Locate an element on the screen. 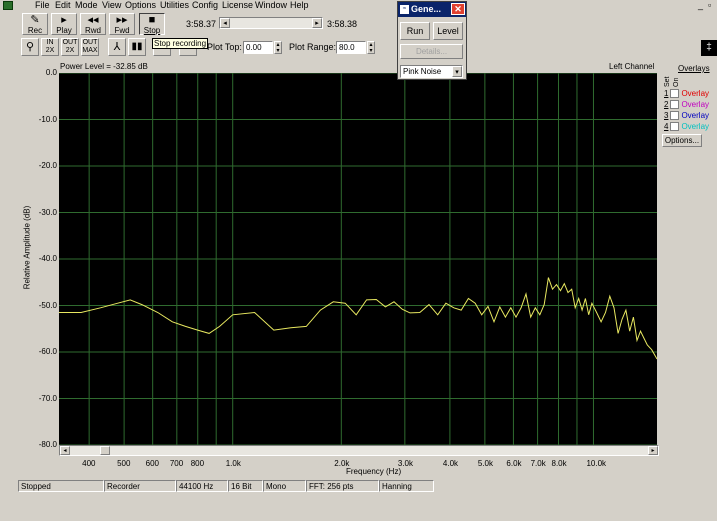 This screenshot has width=717, height=521. signal-select: Pink Noise ▾ is located at coordinates (431, 71).